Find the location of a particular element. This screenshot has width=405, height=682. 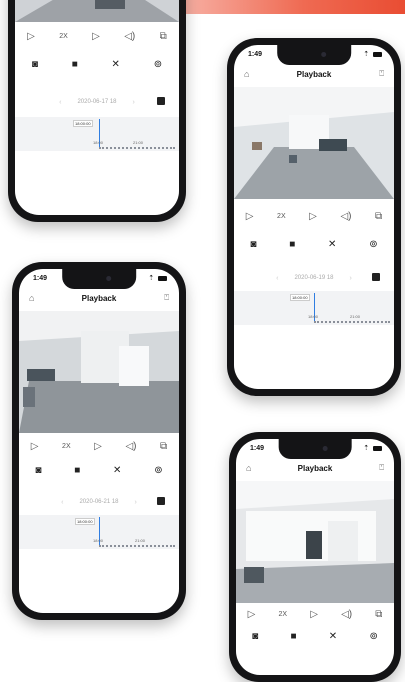

date-selector: ‹ 2020-06-19 18 › is located at coordinates (314, 278).